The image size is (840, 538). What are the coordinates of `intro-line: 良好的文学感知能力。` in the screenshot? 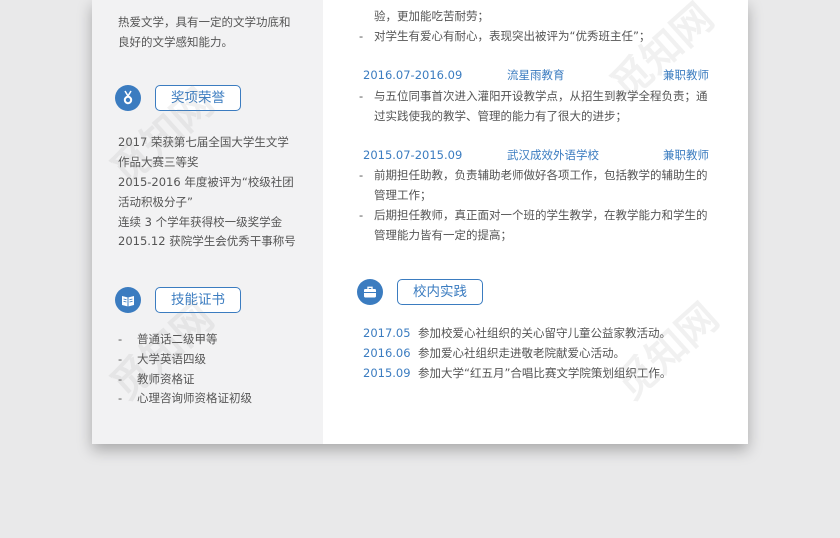 It's located at (175, 42).